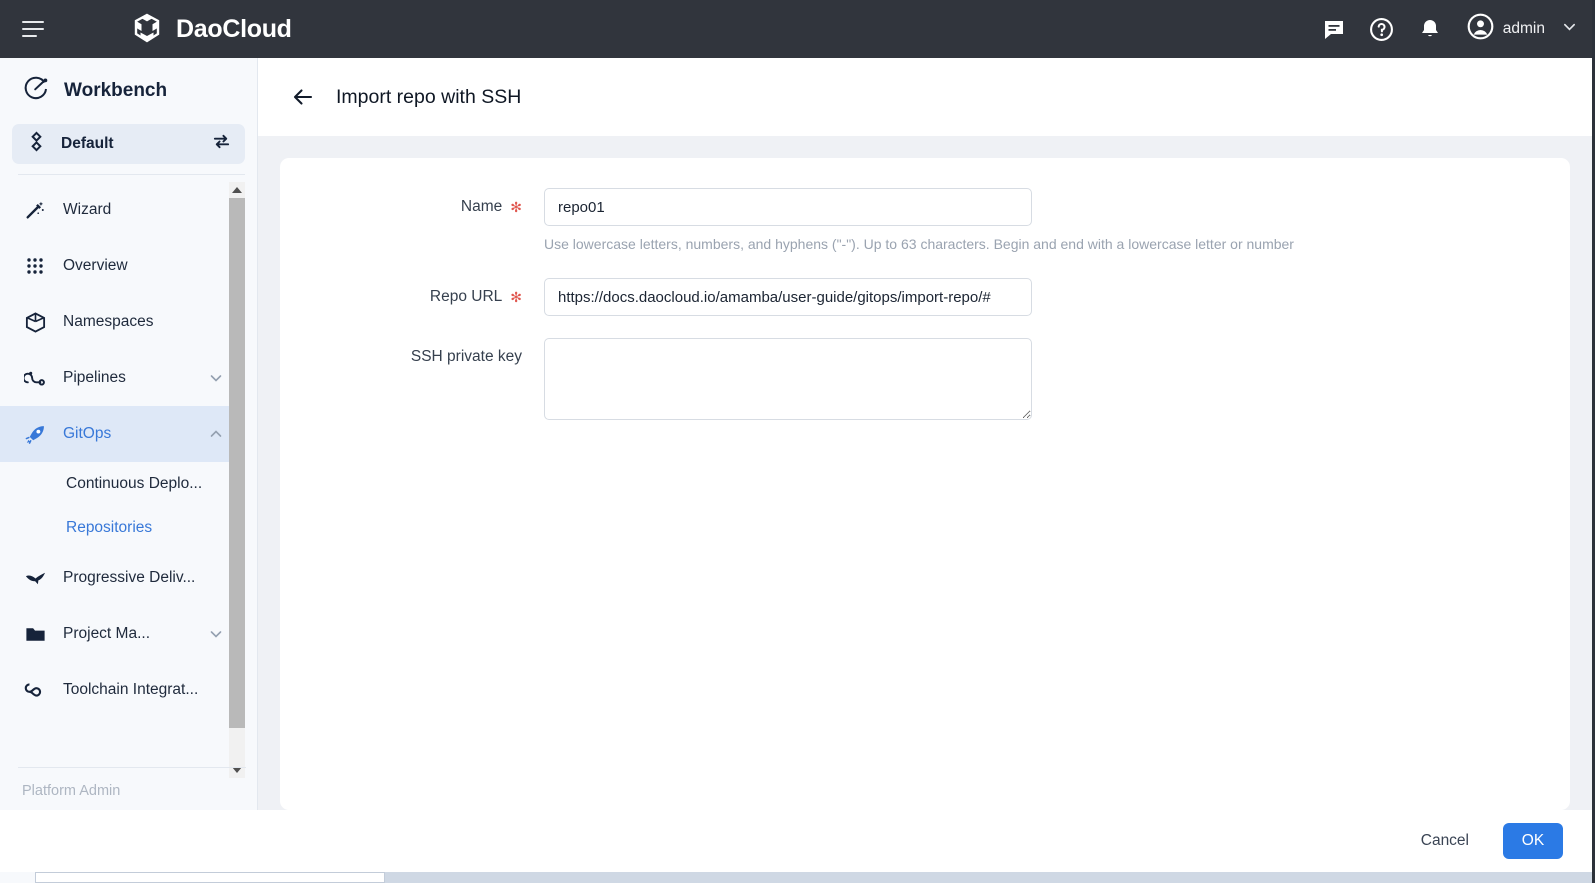 The image size is (1595, 883). I want to click on cancel-button: Cancel, so click(1445, 841).